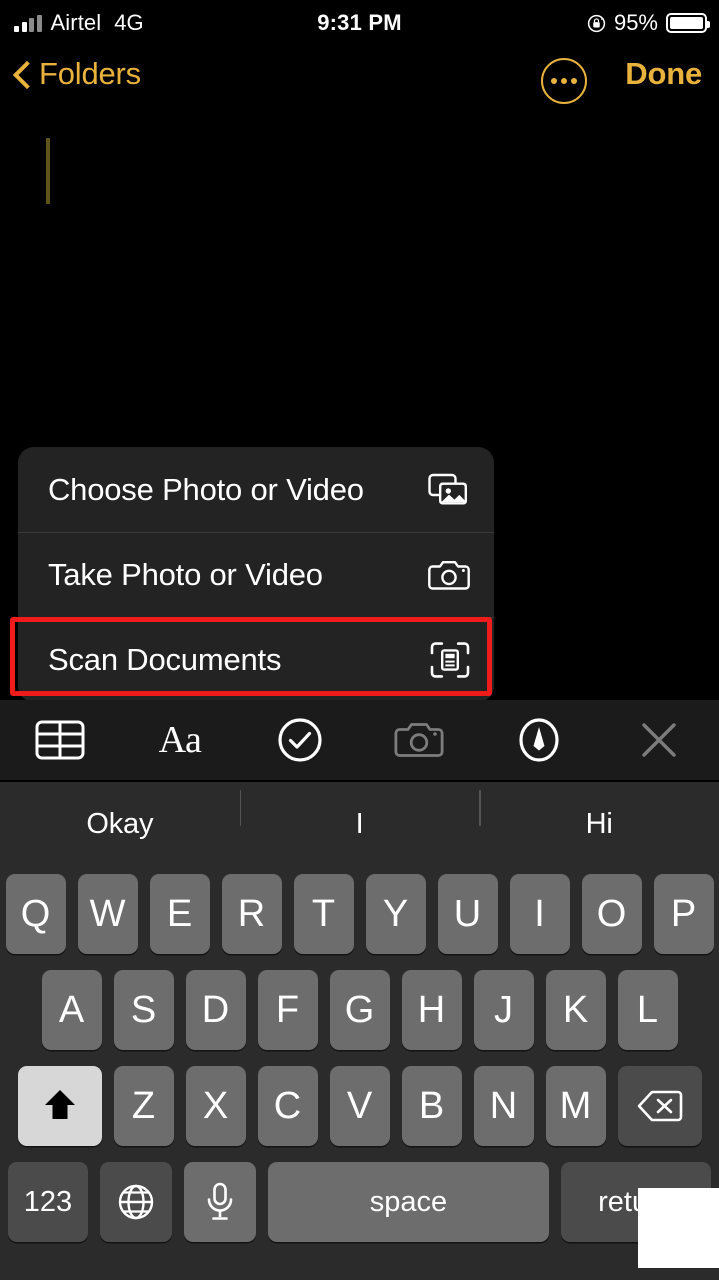  What do you see at coordinates (48, 171) in the screenshot?
I see `text-caret` at bounding box center [48, 171].